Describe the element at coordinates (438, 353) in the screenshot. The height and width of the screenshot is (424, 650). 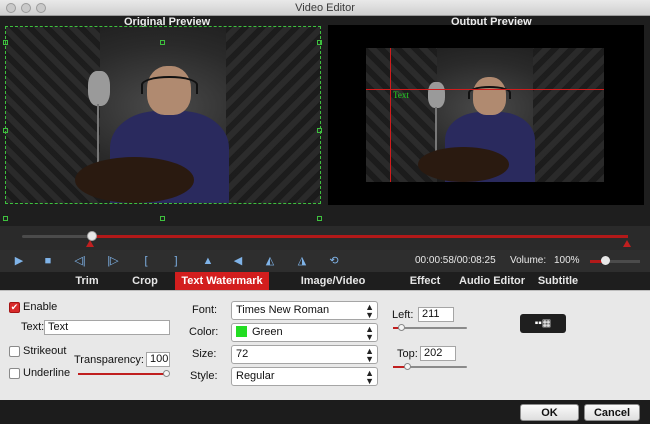
I see `top-input: 202` at that location.